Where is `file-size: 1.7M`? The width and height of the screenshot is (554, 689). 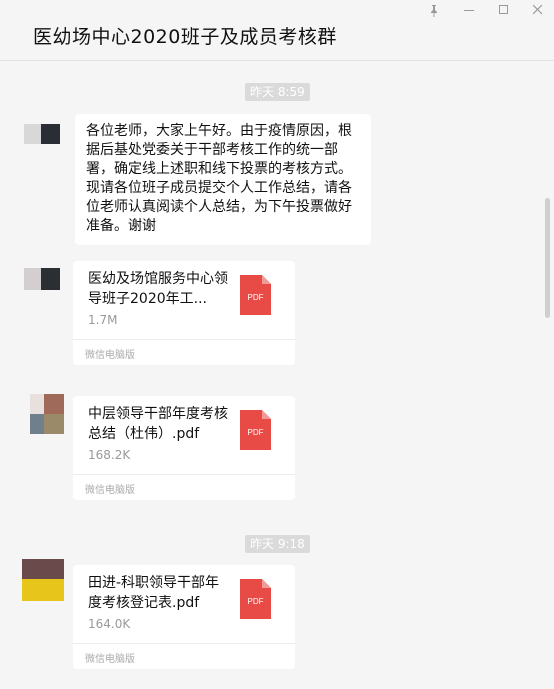 file-size: 1.7M is located at coordinates (103, 320).